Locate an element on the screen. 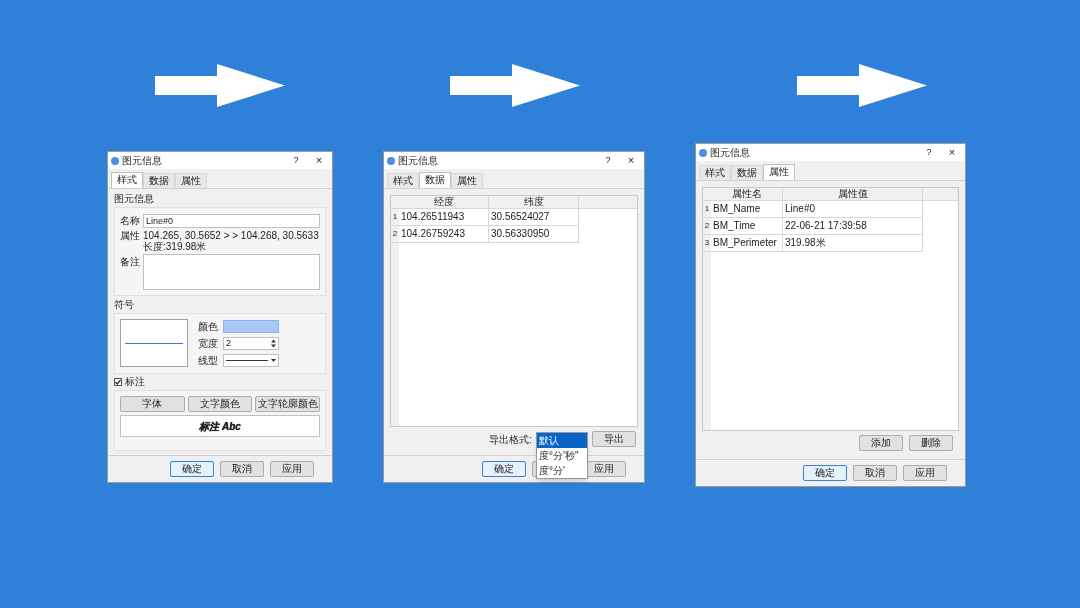  field-label: 线型 is located at coordinates (208, 361).